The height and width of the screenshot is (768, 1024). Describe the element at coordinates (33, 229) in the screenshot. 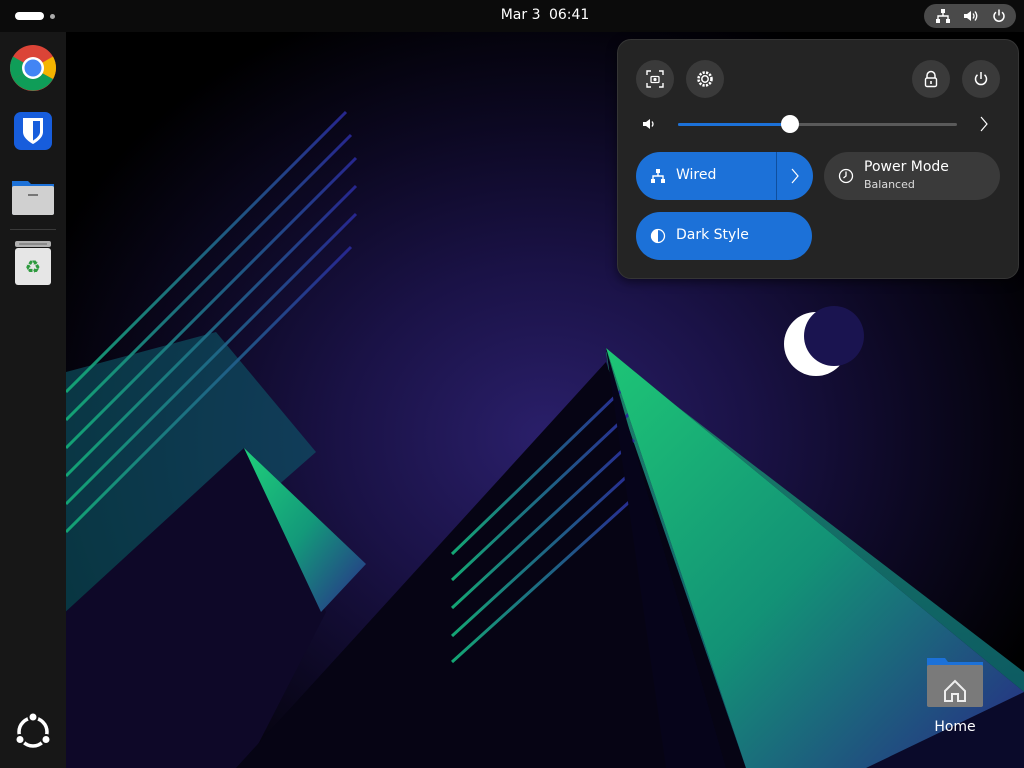

I see `dock-separator` at that location.